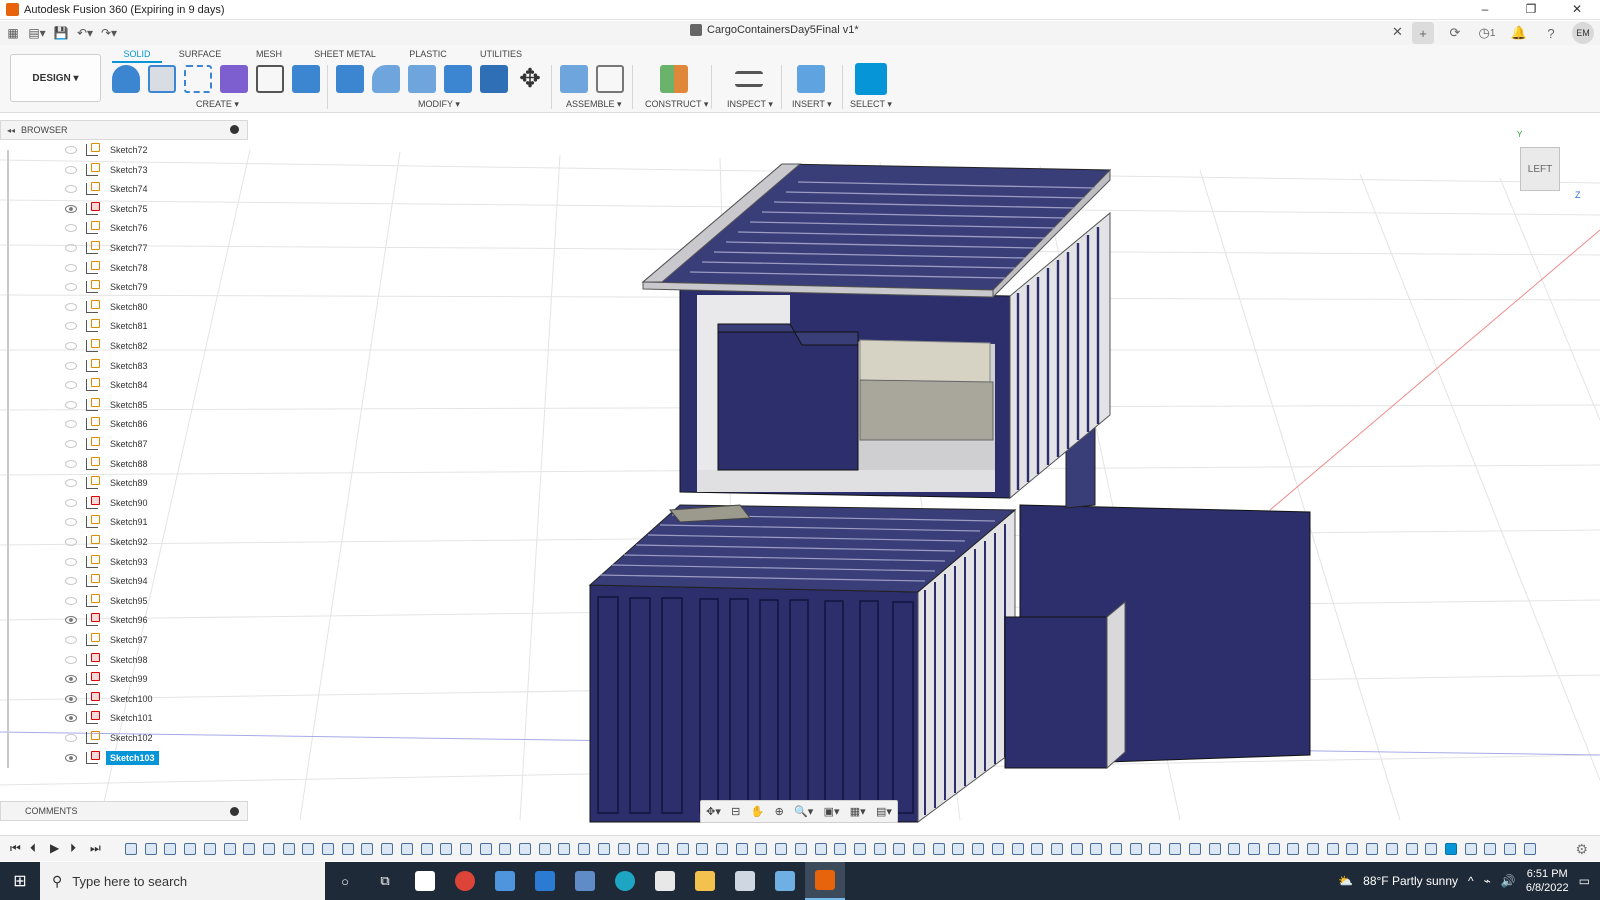 The image size is (1600, 900). I want to click on app-grid-icon: ▦, so click(13, 33).